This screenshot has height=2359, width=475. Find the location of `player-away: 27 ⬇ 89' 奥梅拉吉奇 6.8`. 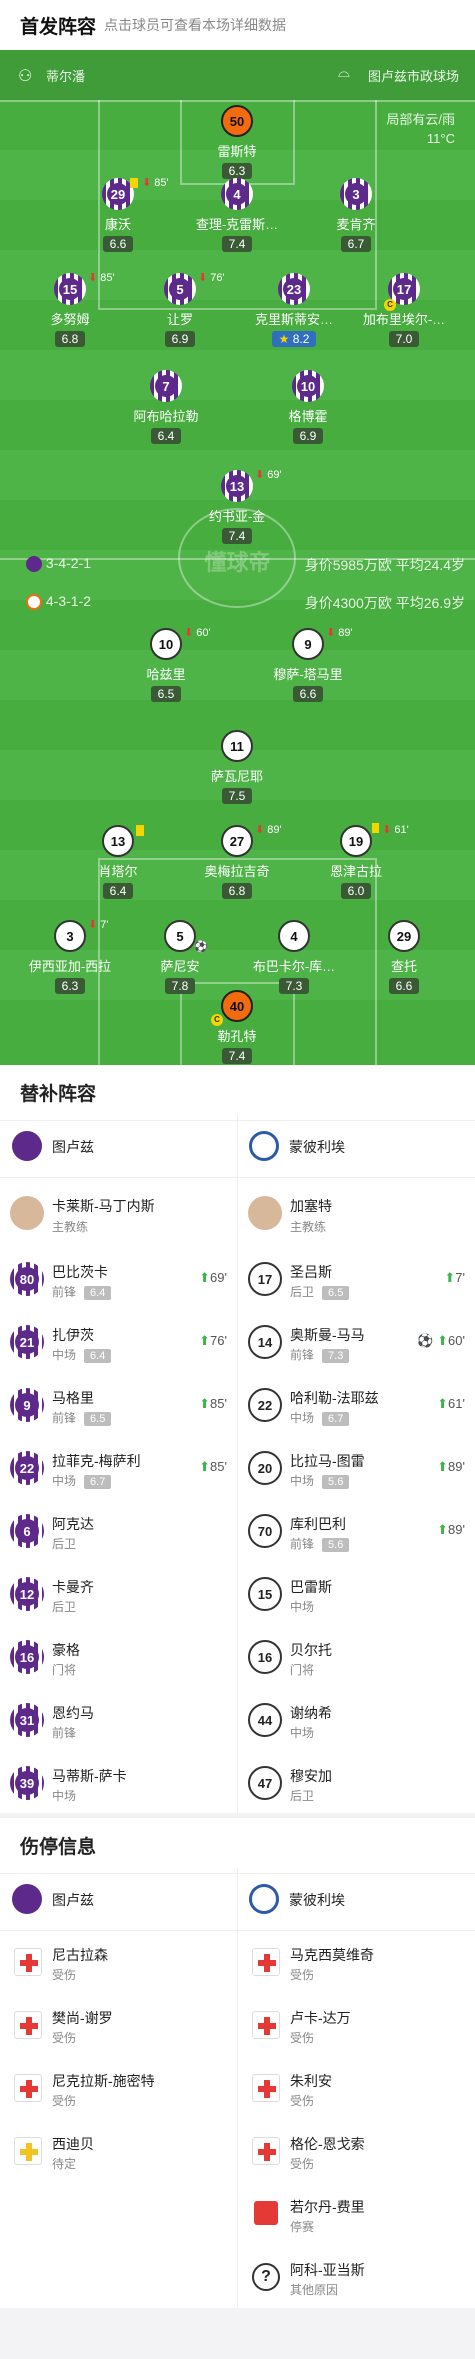

player-away: 27 ⬇ 89' 奥梅拉吉奇 6.8 is located at coordinates (237, 862).